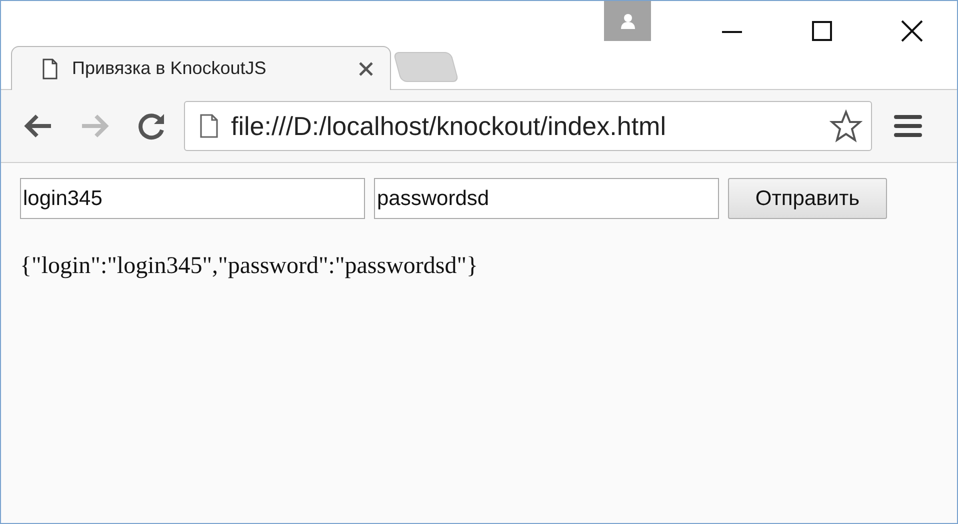 Image resolution: width=958 pixels, height=524 pixels. Describe the element at coordinates (627, 21) in the screenshot. I see `person-icon` at that location.